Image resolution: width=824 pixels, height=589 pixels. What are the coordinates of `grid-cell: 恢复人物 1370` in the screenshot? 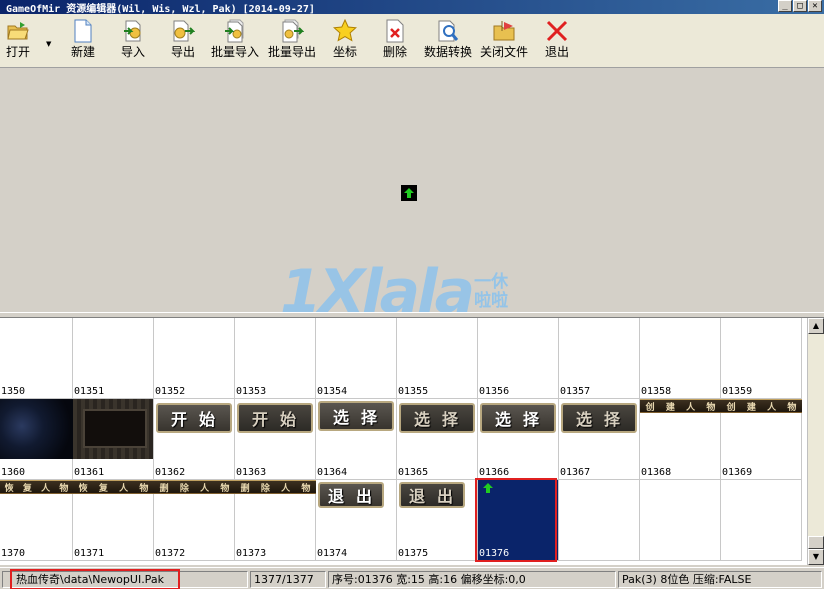 It's located at (36, 520).